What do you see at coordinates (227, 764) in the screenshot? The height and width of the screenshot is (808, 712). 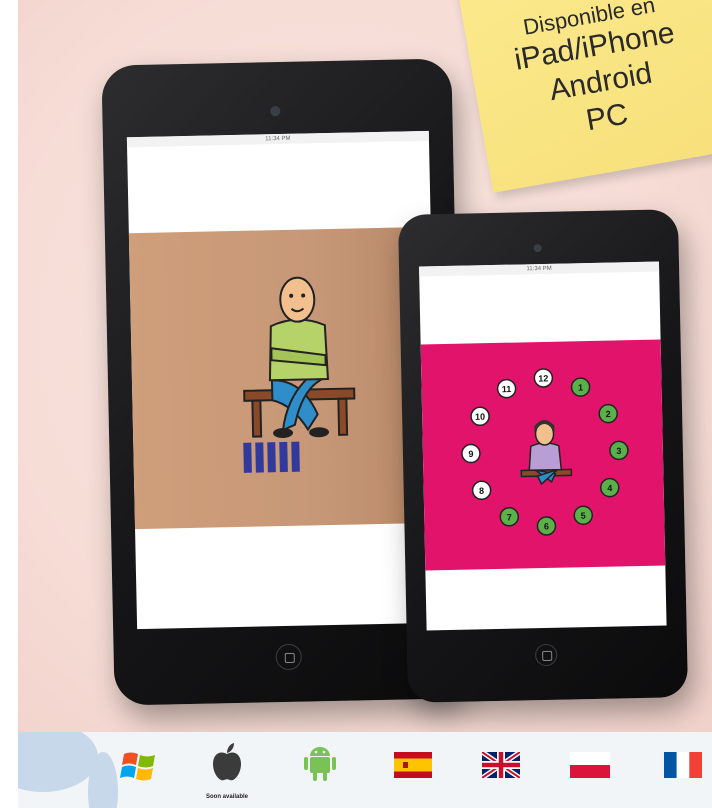 I see `apple-logo-icon` at bounding box center [227, 764].